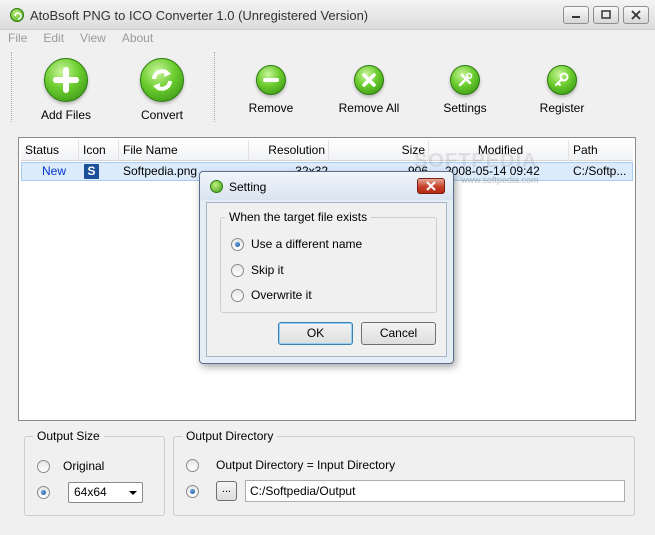 Image resolution: width=655 pixels, height=535 pixels. I want to click on column-status: Status, so click(50, 150).